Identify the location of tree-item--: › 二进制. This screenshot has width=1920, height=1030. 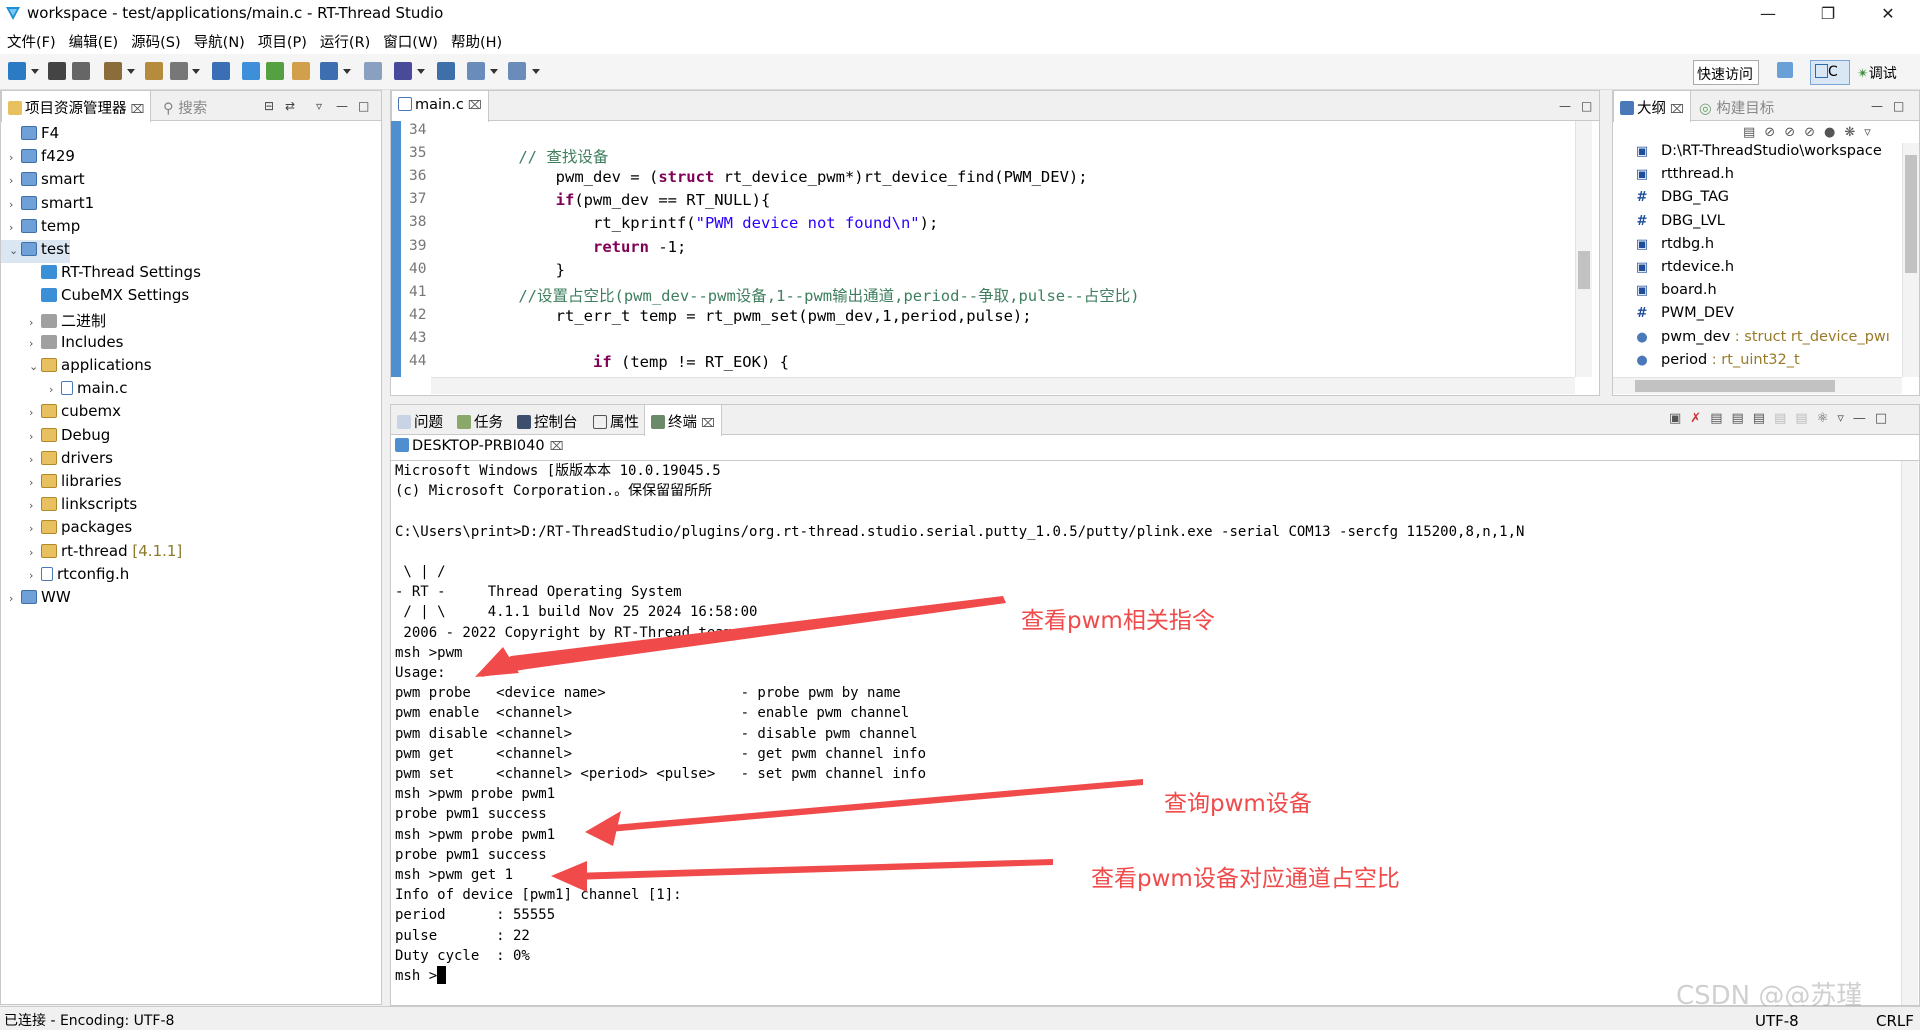
(53, 321).